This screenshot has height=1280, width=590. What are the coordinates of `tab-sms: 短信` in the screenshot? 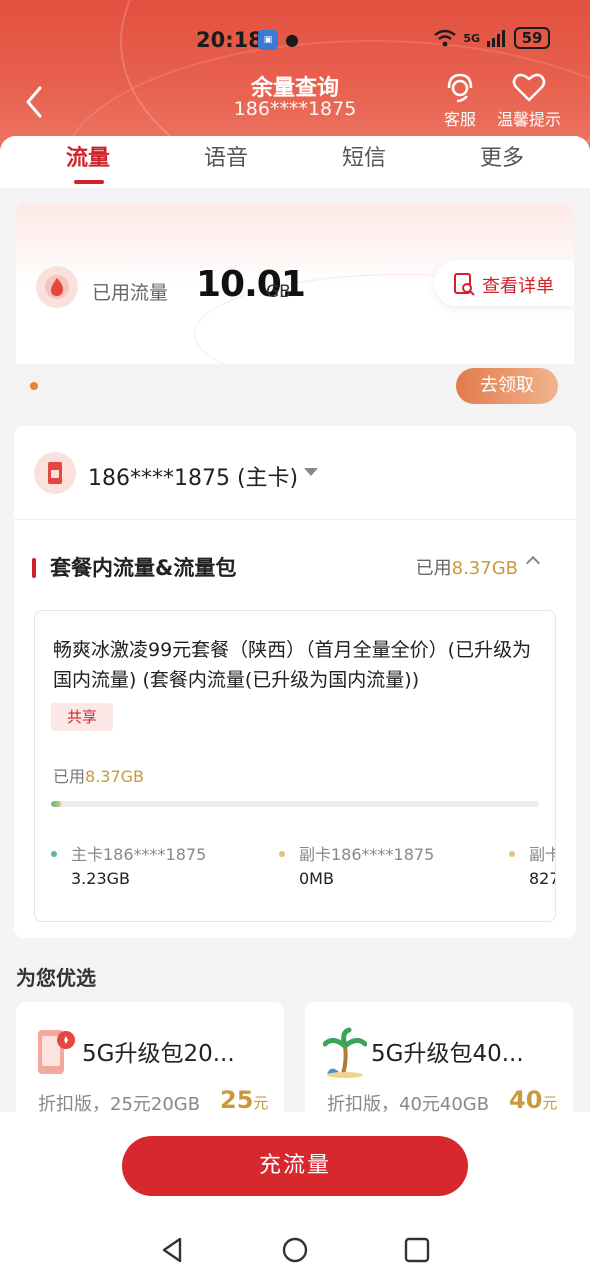 It's located at (364, 156).